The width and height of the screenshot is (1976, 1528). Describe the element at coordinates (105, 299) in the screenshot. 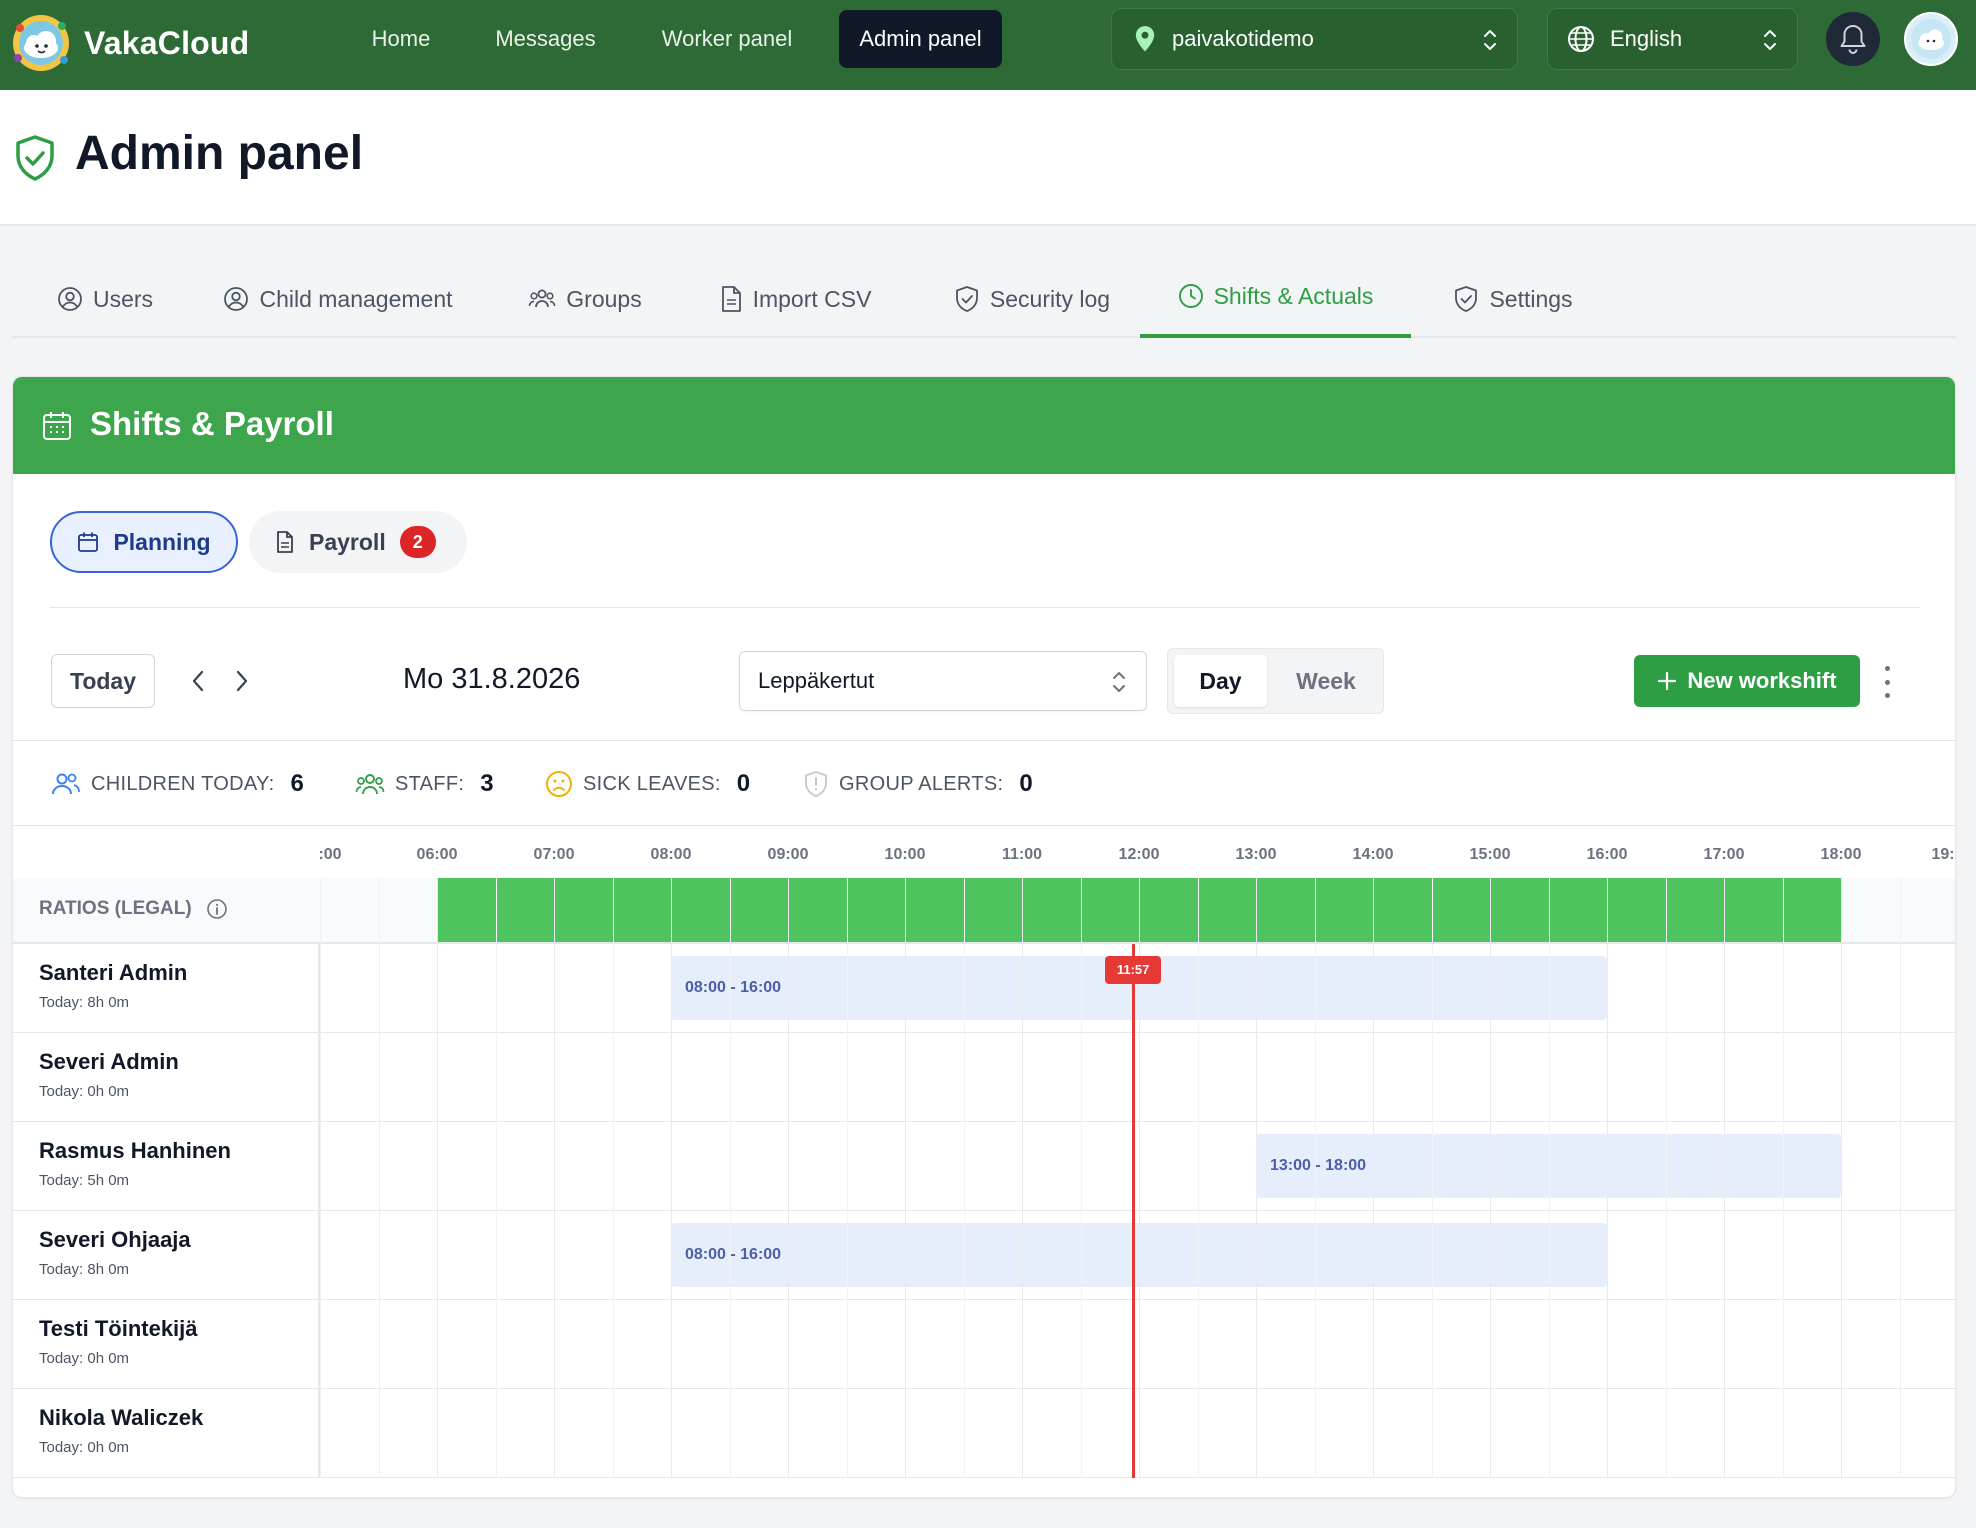

I see `tab-users: Users` at that location.